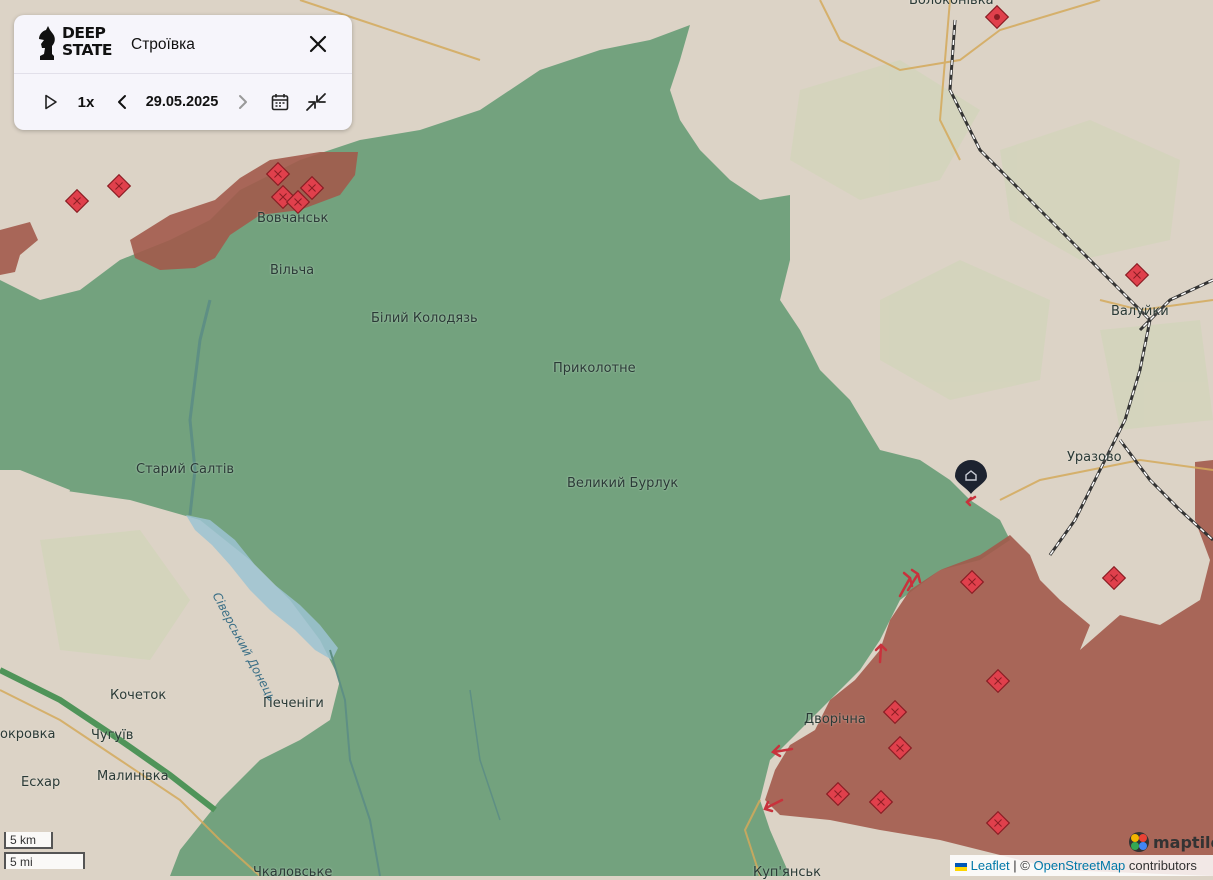  Describe the element at coordinates (133, 776) in the screenshot. I see `place-label-malynivka: Малинівка` at that location.